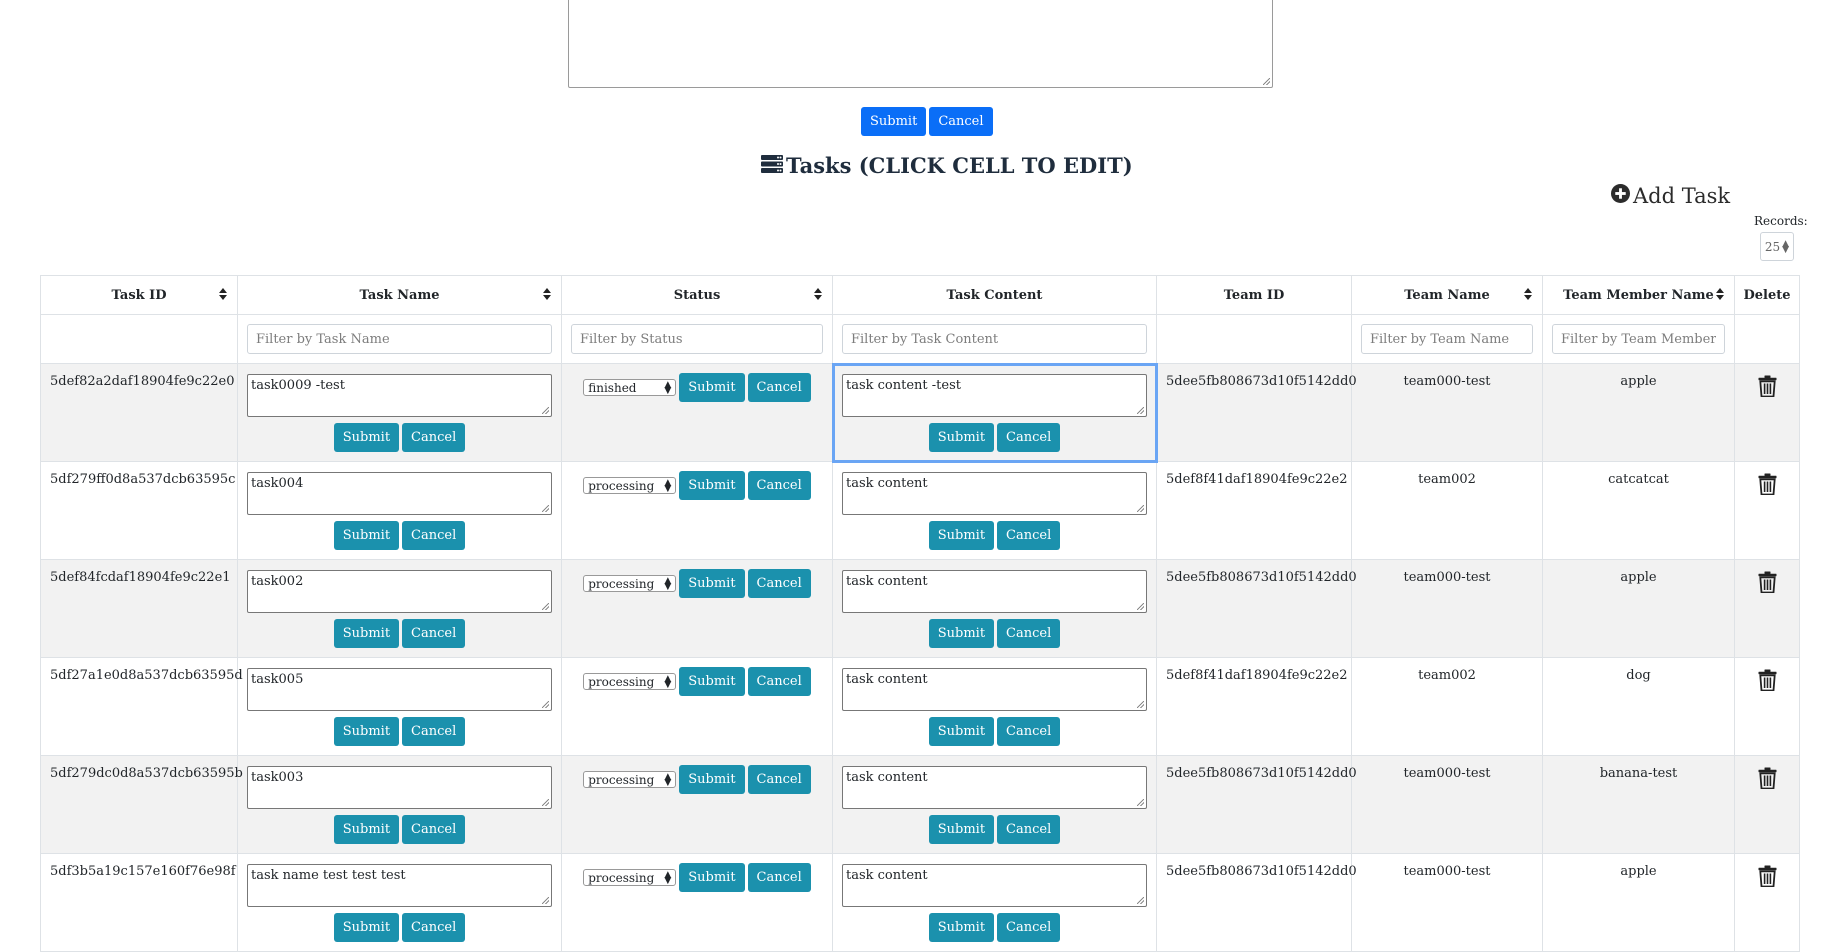  Describe the element at coordinates (1638, 339) in the screenshot. I see `filter-member-name-input` at that location.